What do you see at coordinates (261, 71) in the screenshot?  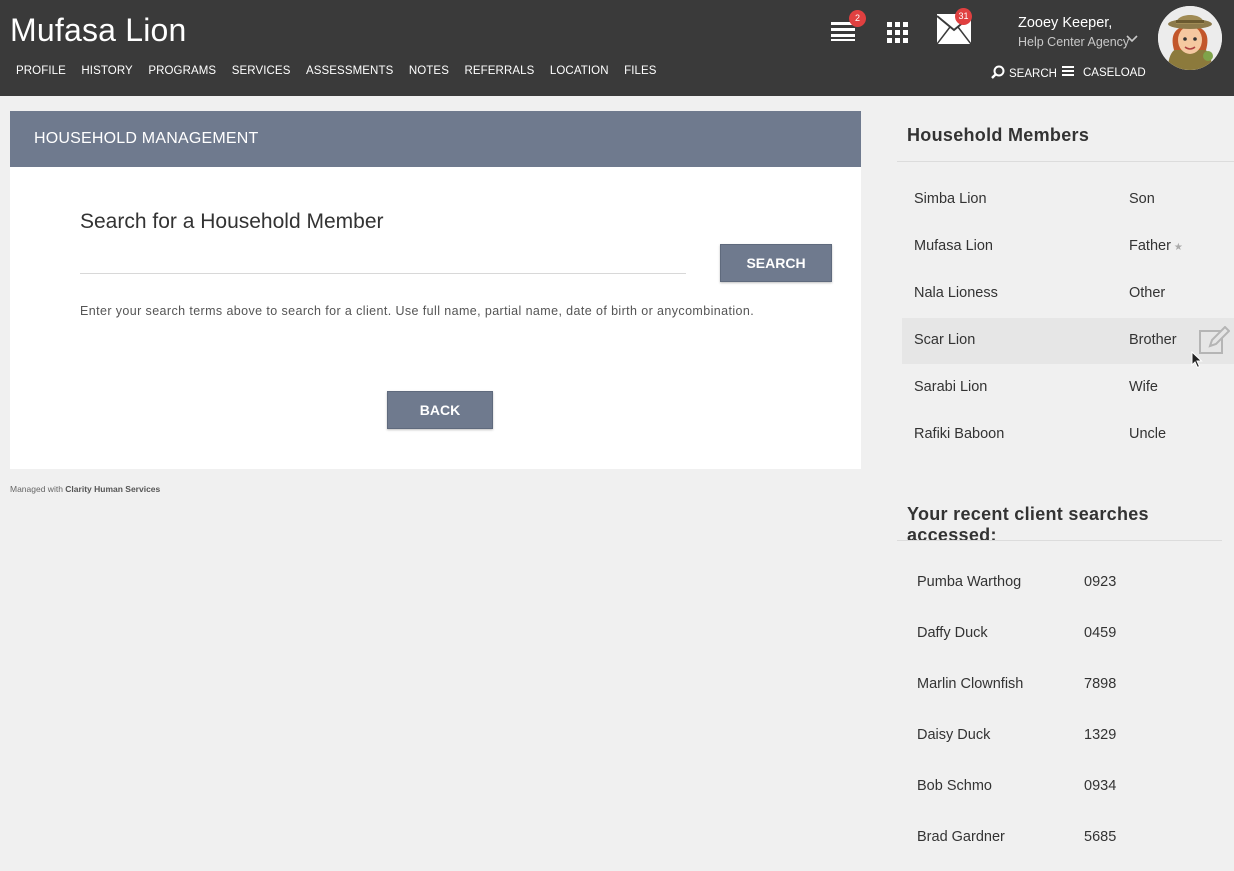 I see `nav-services: SERVICES` at bounding box center [261, 71].